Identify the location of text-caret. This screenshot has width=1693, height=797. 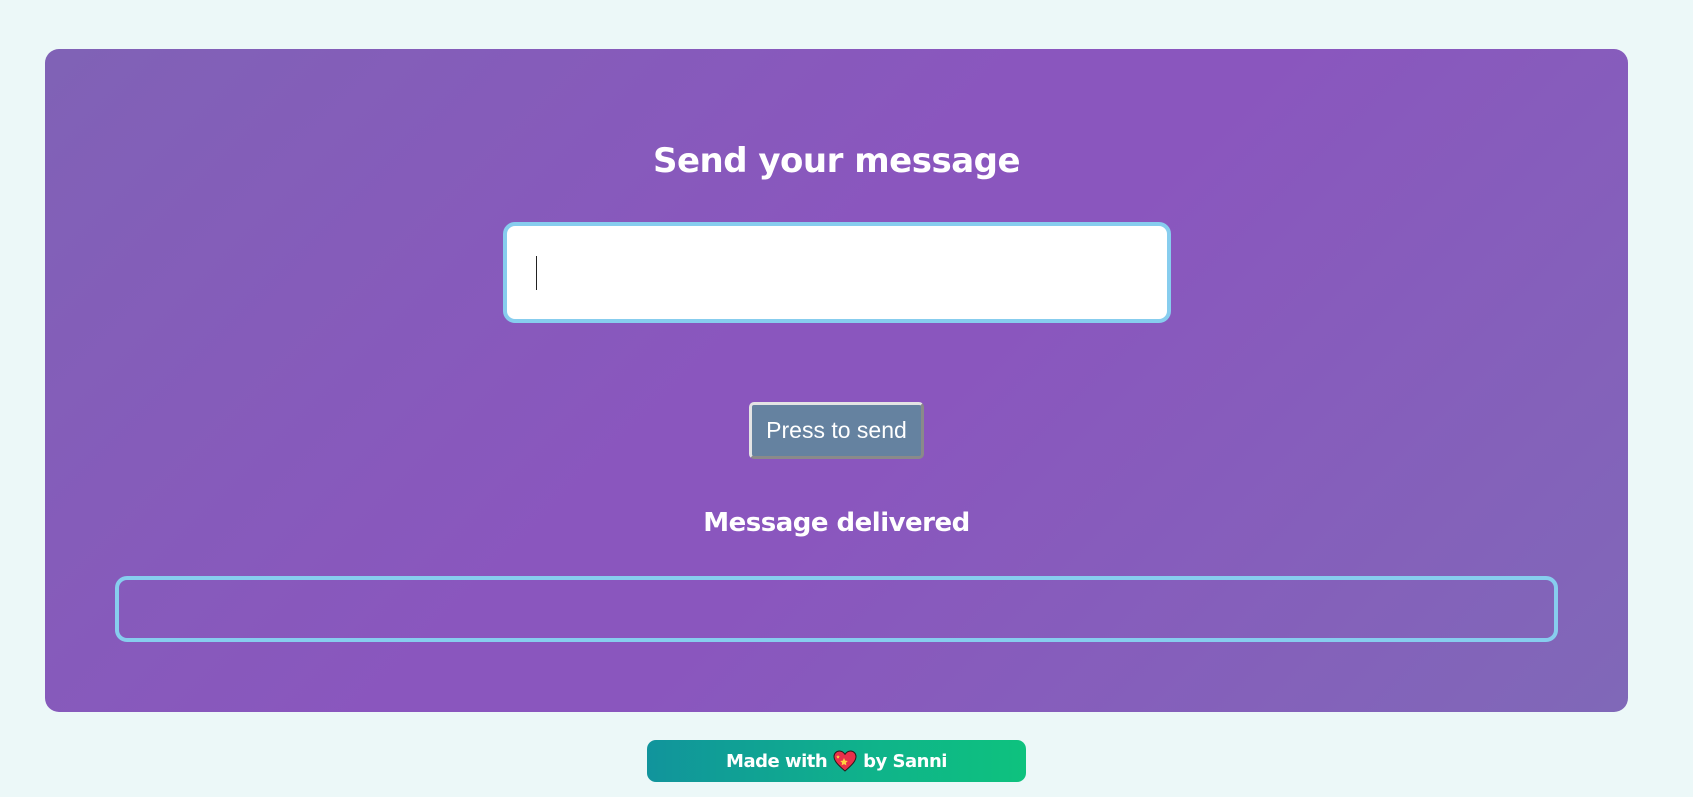
(536, 273).